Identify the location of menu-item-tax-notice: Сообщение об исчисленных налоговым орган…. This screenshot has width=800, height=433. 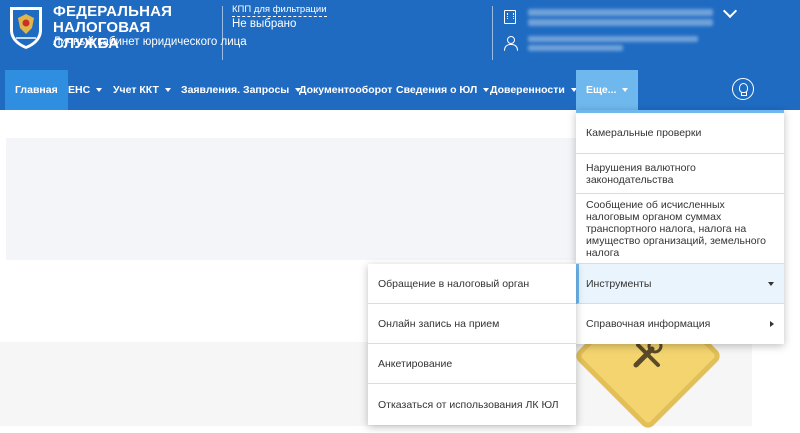
(680, 229).